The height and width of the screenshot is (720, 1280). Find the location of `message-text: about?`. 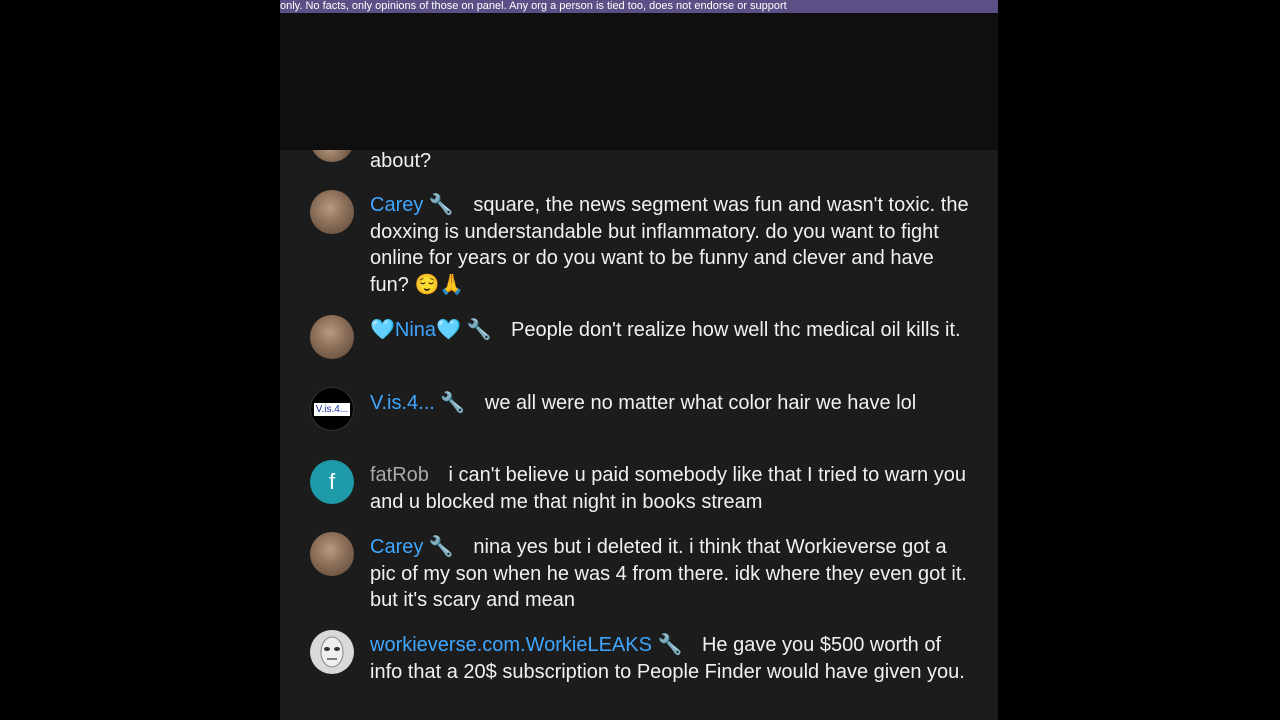

message-text: about? is located at coordinates (401, 161).